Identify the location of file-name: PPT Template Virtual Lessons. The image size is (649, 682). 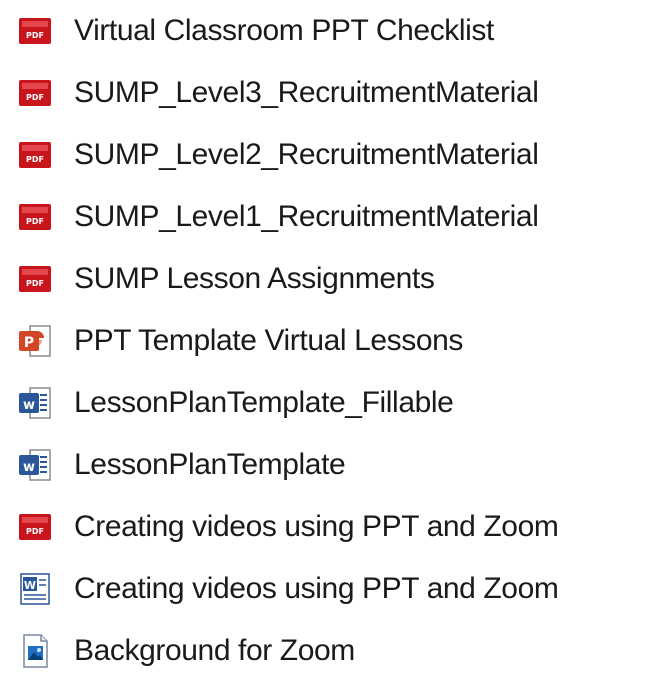
(269, 340).